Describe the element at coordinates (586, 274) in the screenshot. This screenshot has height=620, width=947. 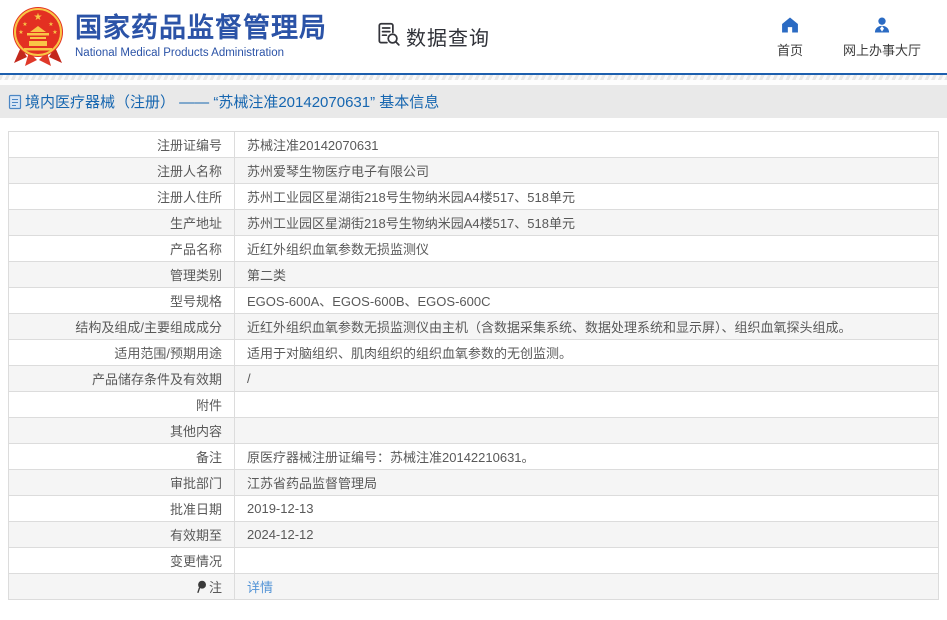
I see `row-value-cell: 第二类` at that location.